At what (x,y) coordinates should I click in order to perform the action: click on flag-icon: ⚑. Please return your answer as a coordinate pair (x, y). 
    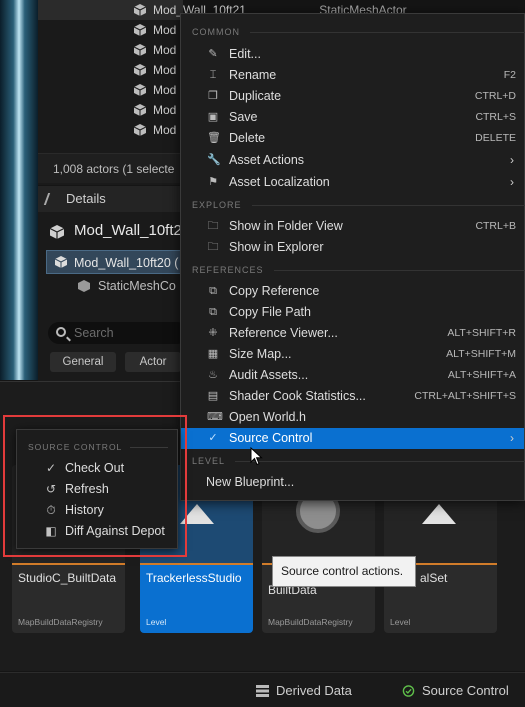
    Looking at the image, I should click on (213, 182).